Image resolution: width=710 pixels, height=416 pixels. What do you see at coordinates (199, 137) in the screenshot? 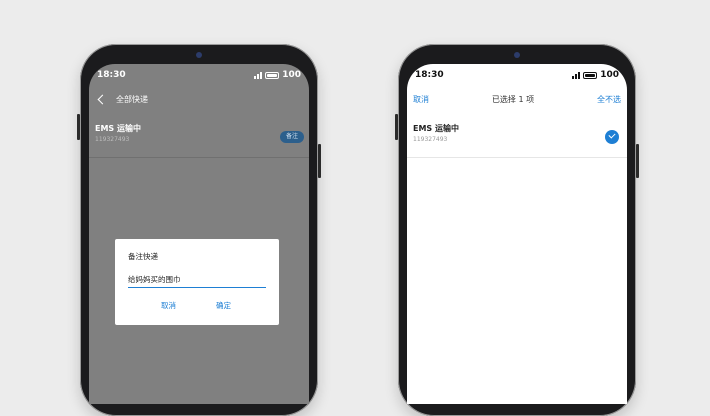
I see `list-item: EMS 运输中 119327493 备注` at bounding box center [199, 137].